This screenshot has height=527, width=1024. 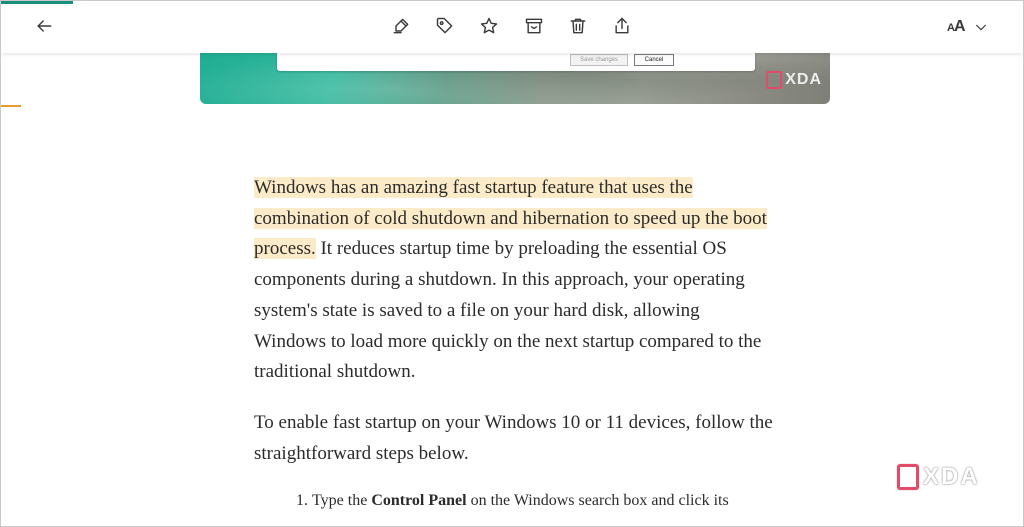 I want to click on reader-toolbar: AA, so click(x=512, y=27).